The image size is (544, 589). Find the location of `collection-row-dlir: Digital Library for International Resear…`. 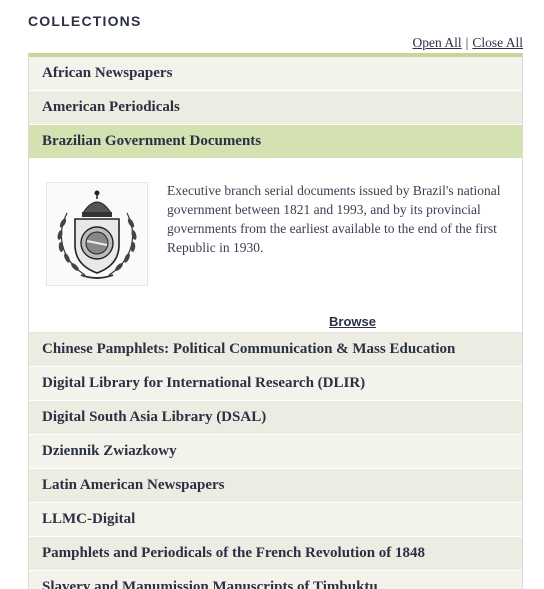

collection-row-dlir: Digital Library for International Resear… is located at coordinates (275, 384).